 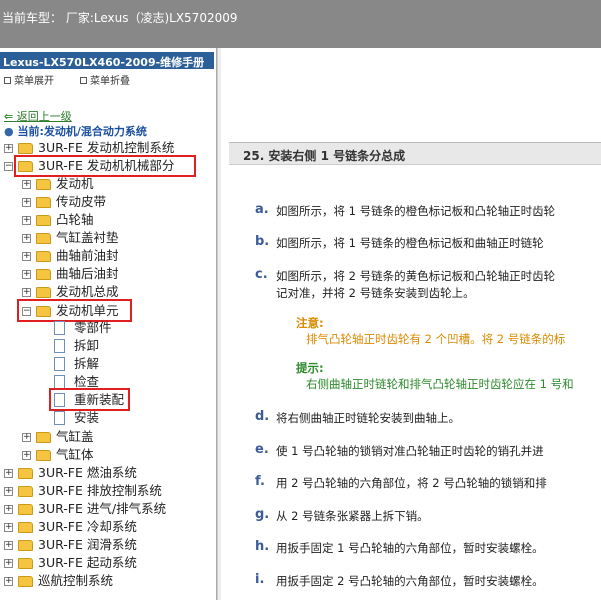 I want to click on back-link: ⇐ 返回上一级, so click(x=38, y=116).